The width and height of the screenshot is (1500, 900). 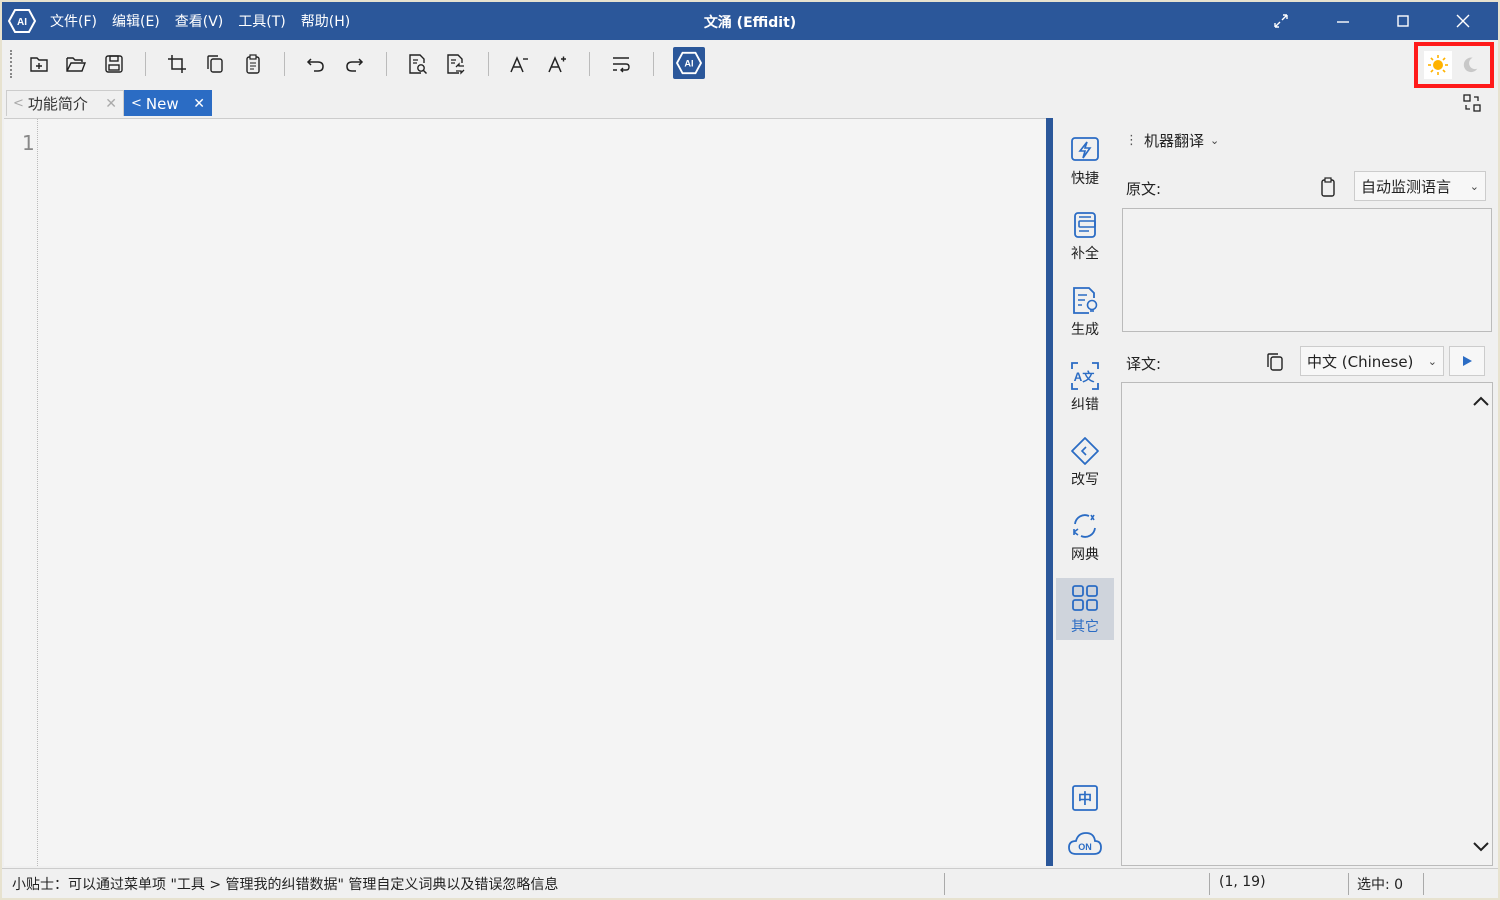 I want to click on tab-new: < New ✕, so click(x=168, y=103).